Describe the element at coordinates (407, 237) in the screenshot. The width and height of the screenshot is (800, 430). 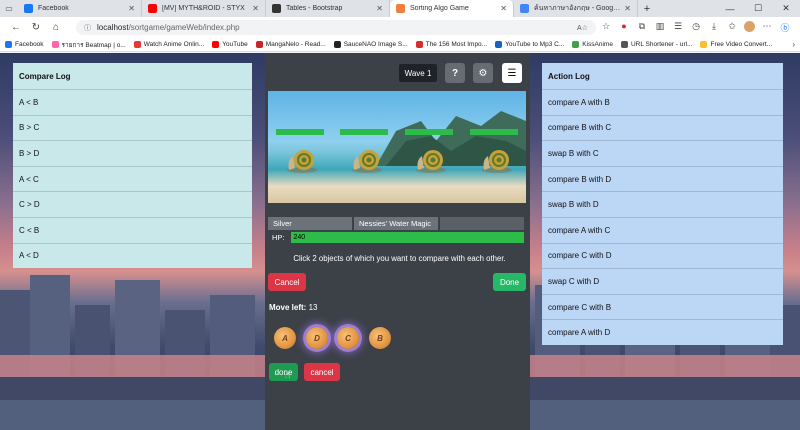
I see `hp-bar: 240` at that location.